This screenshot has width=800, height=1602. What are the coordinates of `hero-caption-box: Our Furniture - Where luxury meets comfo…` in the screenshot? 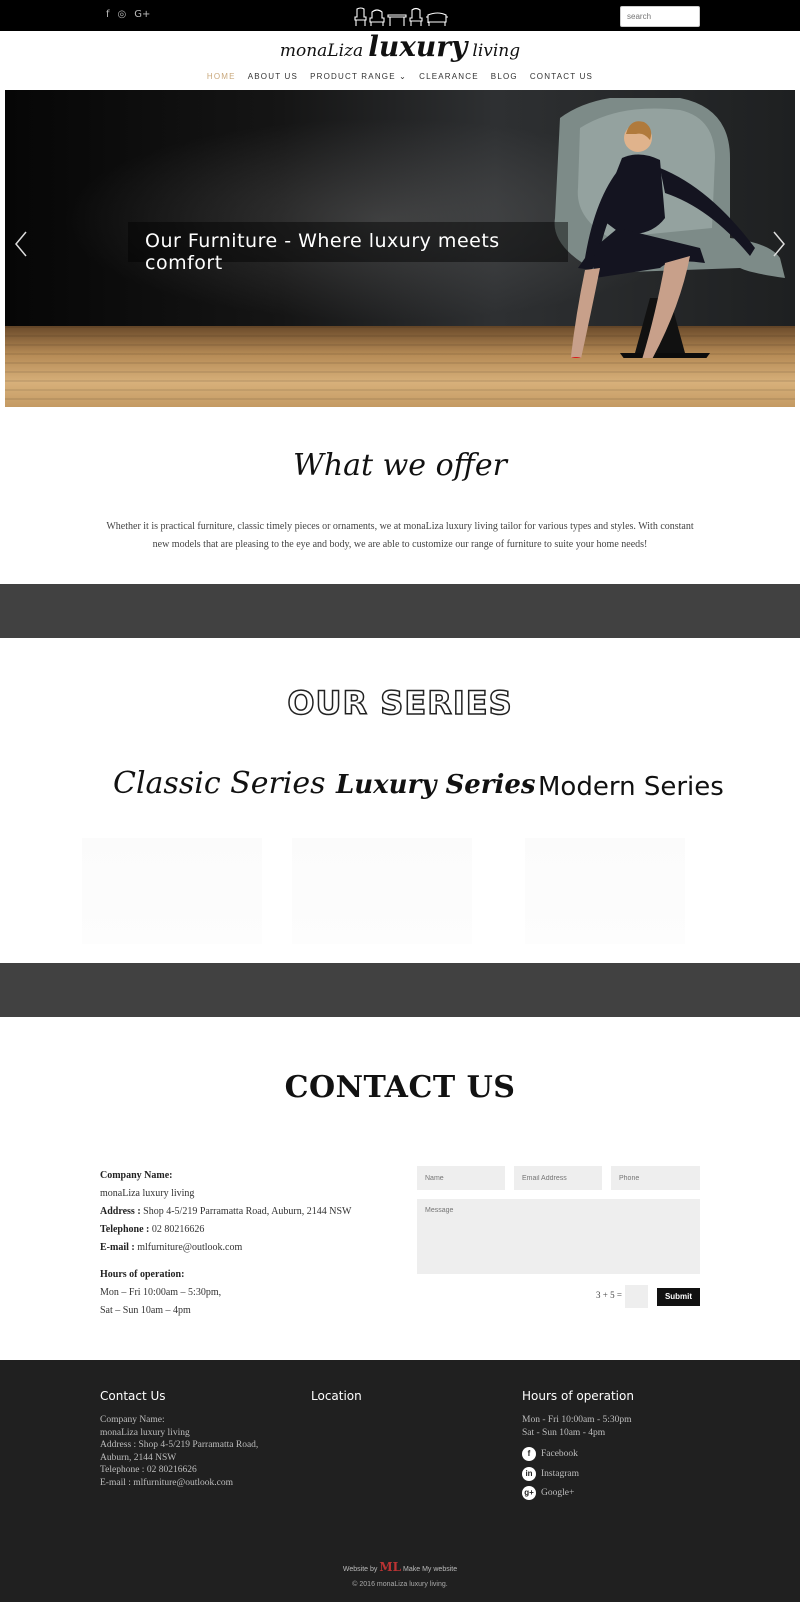 It's located at (348, 248).